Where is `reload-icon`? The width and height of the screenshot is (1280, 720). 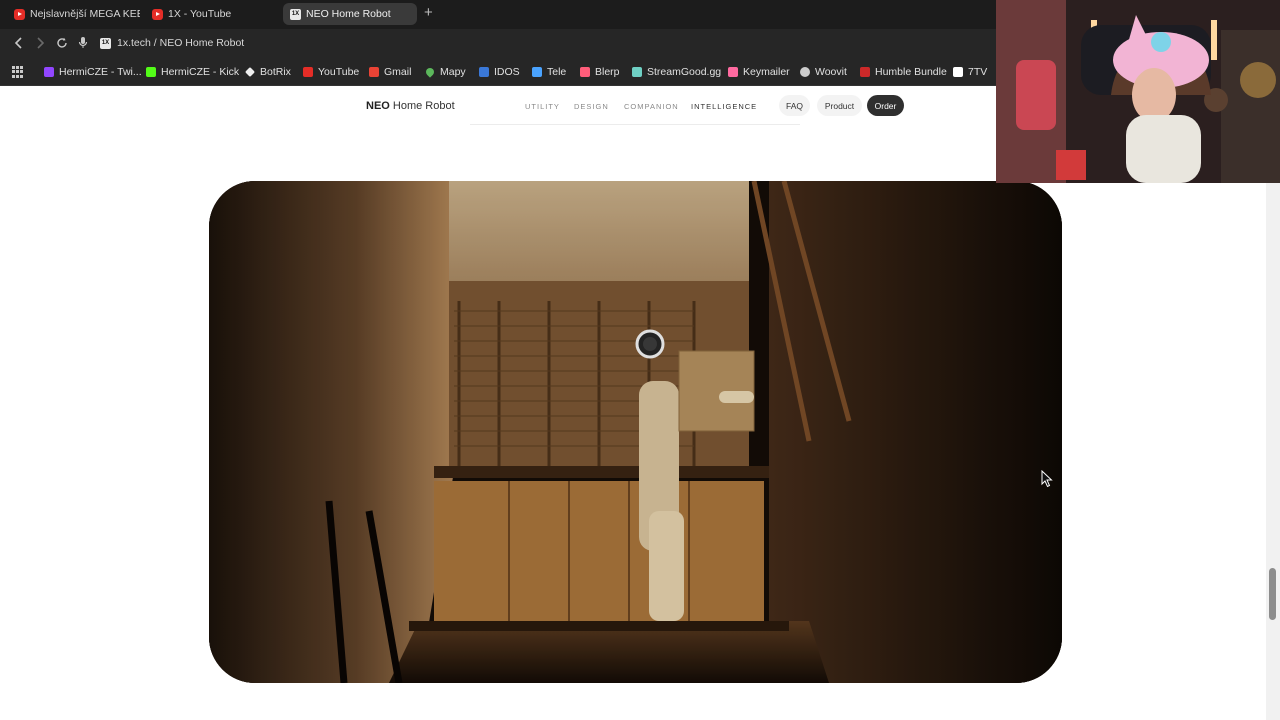 reload-icon is located at coordinates (62, 43).